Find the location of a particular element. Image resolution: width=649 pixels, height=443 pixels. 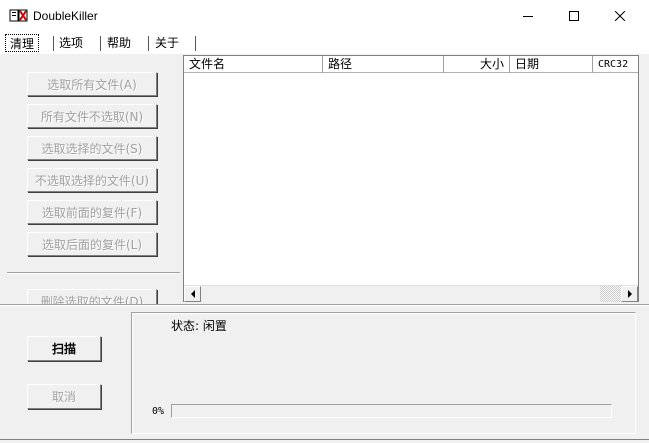

close-button is located at coordinates (620, 16).